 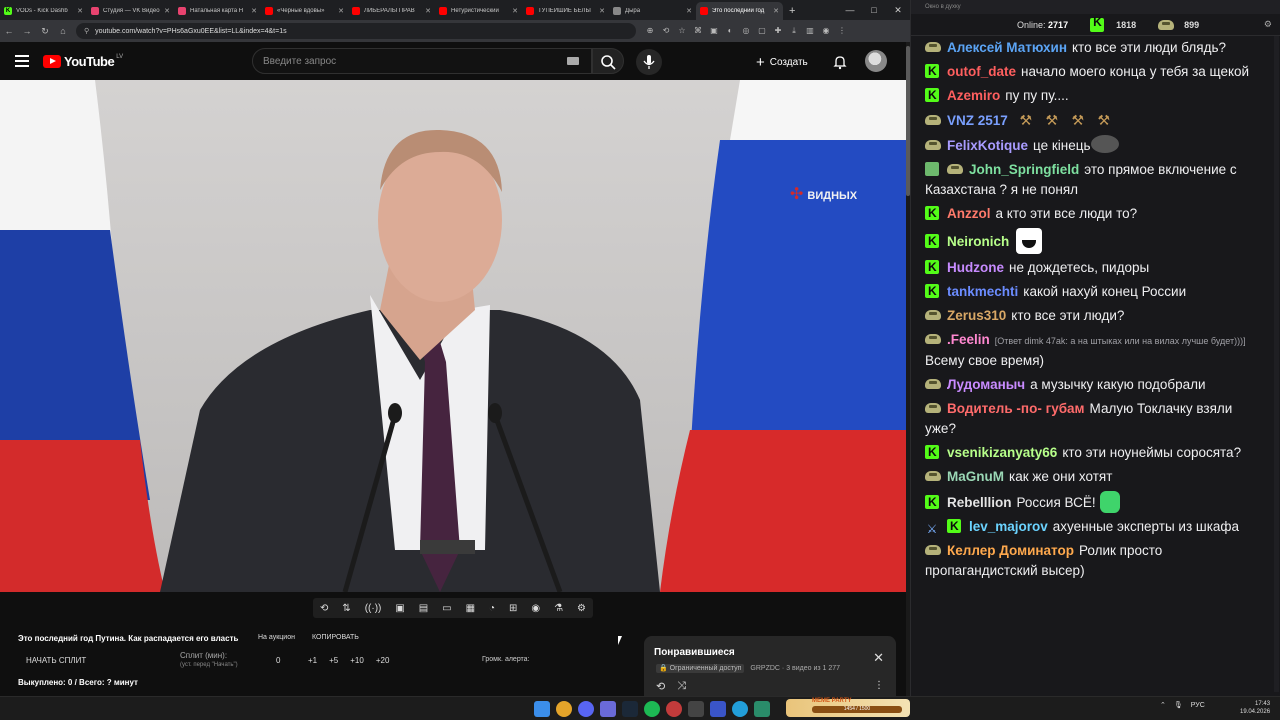 What do you see at coordinates (682, 31) in the screenshot?
I see `bookmark-star-icon: ☆` at bounding box center [682, 31].